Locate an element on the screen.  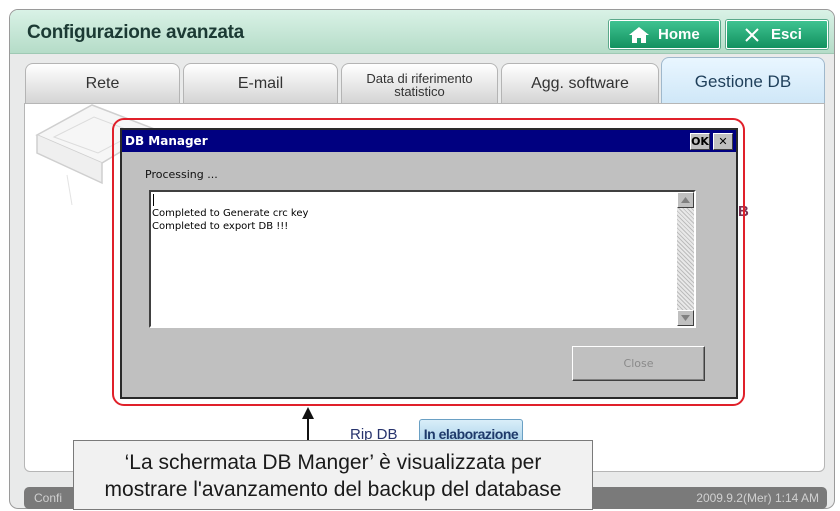
tab-data-riferimento: Data di riferimento statistico is located at coordinates (419, 83).